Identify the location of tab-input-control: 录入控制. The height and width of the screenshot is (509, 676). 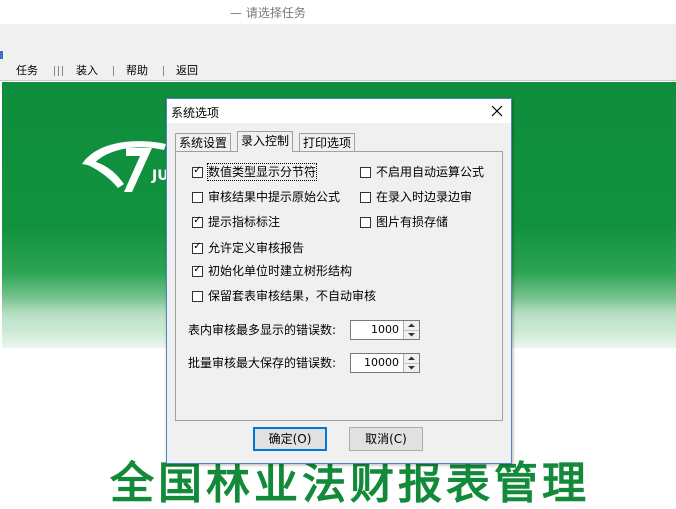
(265, 141).